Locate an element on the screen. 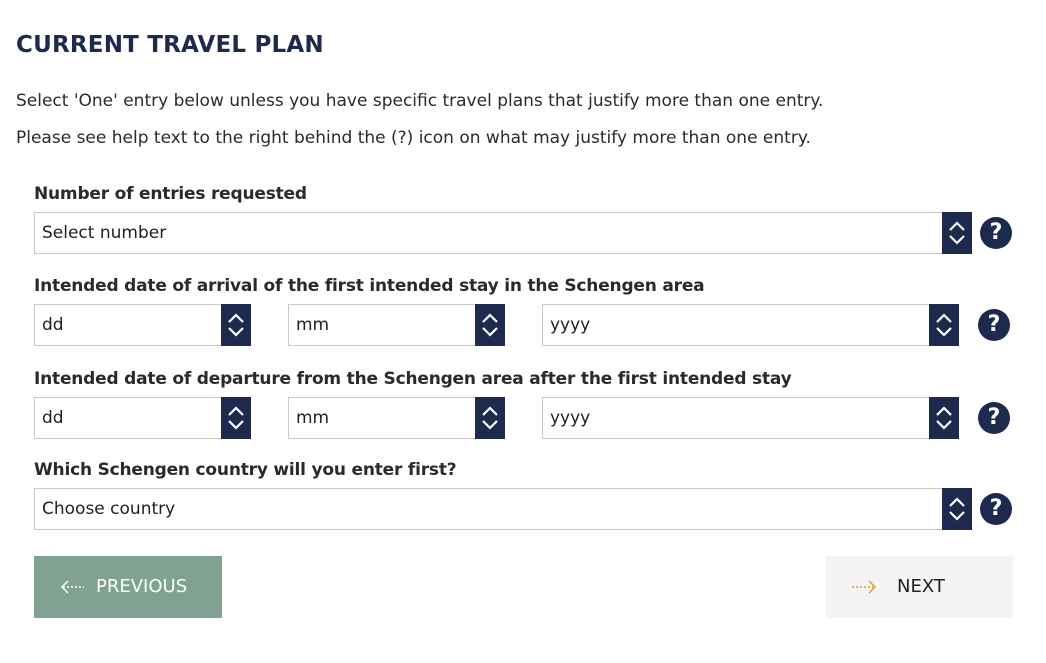 The width and height of the screenshot is (1046, 663). country-help-icon: ? is located at coordinates (996, 509).